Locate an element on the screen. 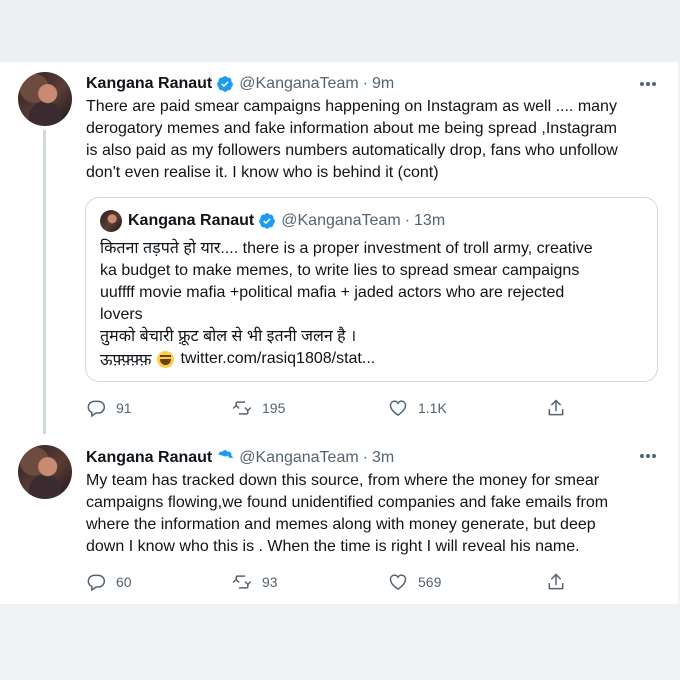  reply-button: 91 is located at coordinates (109, 408).